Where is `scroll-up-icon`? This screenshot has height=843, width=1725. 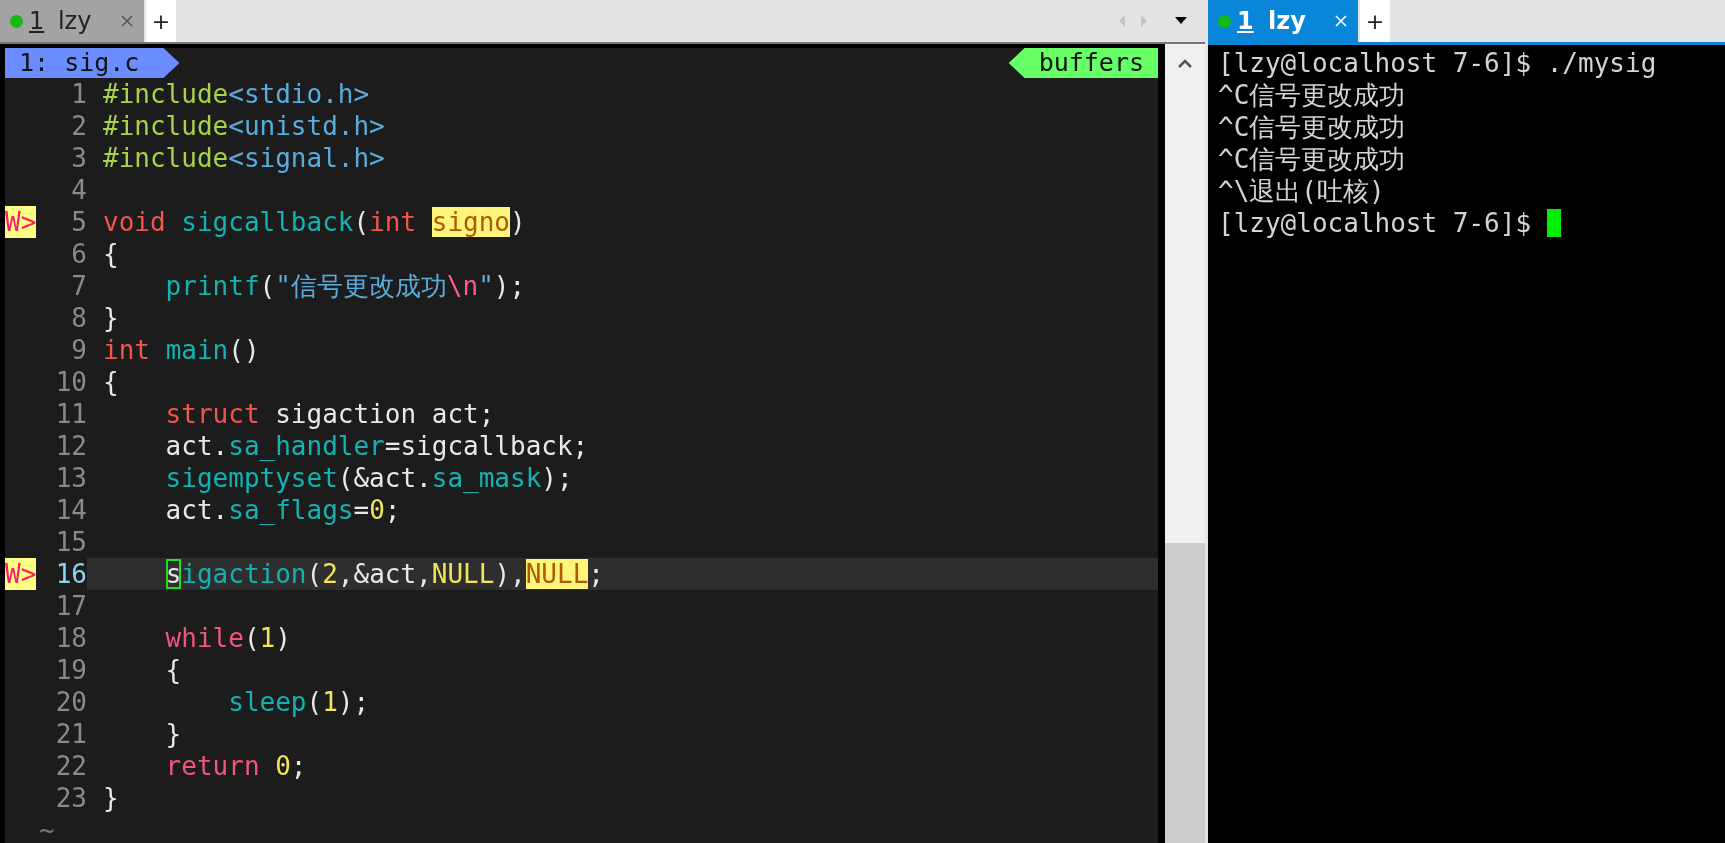
scroll-up-icon is located at coordinates (1185, 63).